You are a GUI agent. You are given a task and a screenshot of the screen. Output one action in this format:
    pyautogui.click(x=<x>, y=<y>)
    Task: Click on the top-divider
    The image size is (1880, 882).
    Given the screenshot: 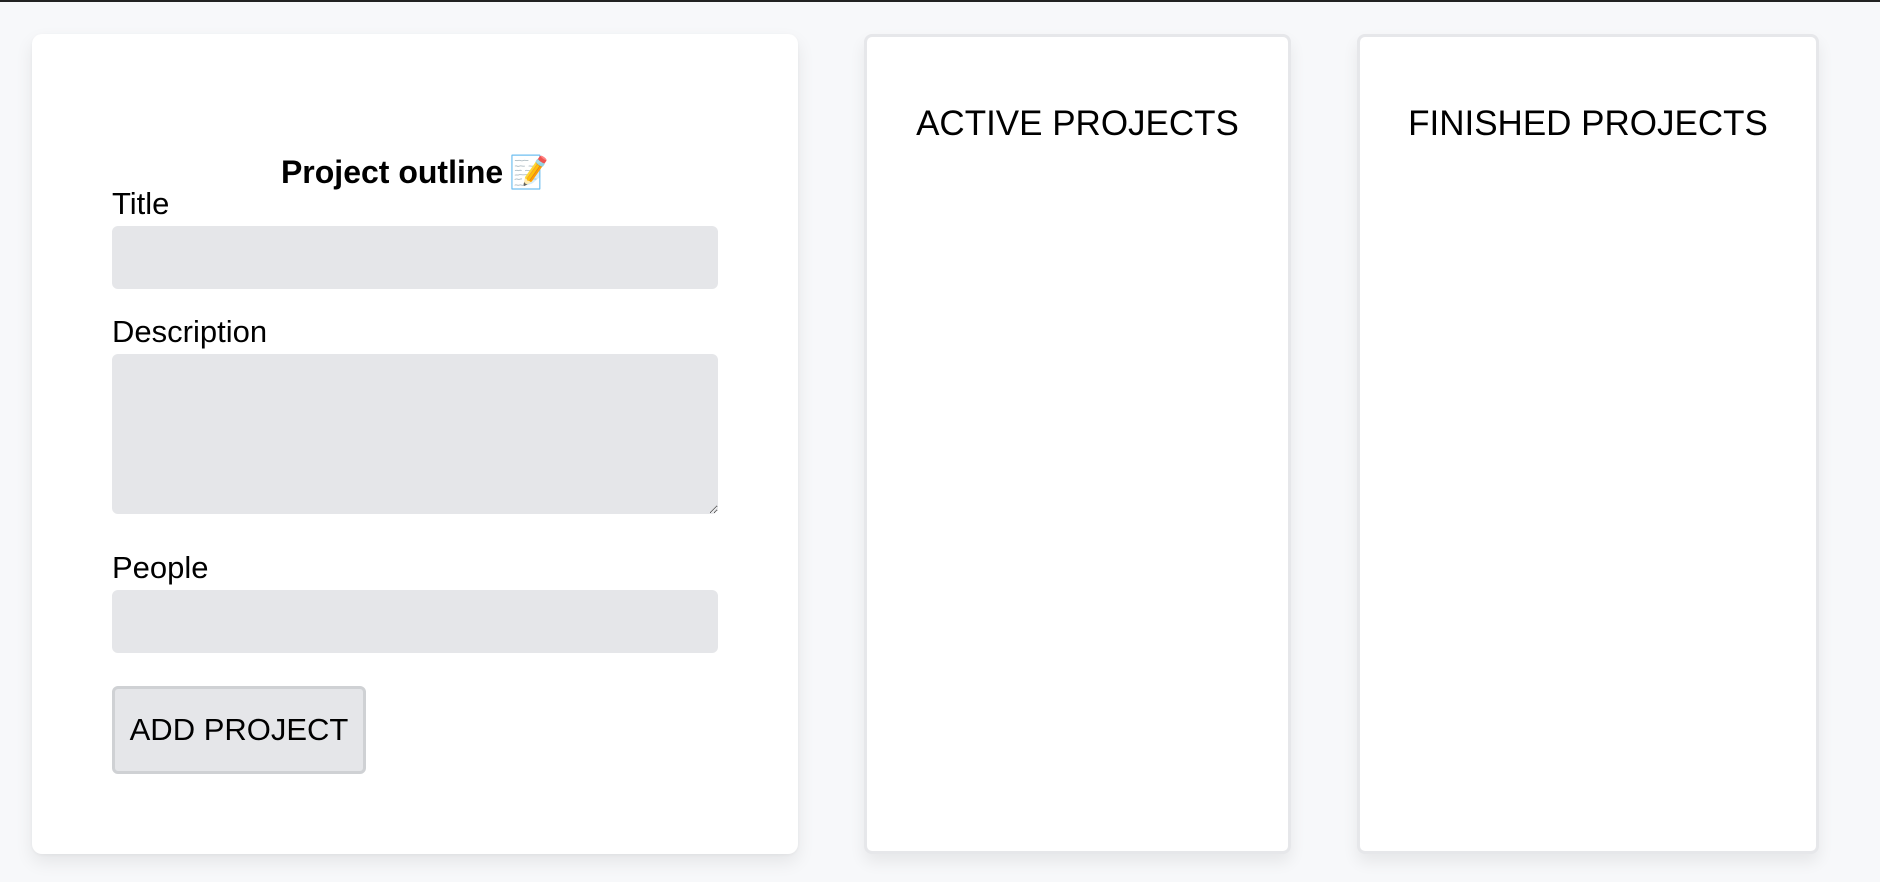 What is the action you would take?
    pyautogui.click(x=940, y=1)
    